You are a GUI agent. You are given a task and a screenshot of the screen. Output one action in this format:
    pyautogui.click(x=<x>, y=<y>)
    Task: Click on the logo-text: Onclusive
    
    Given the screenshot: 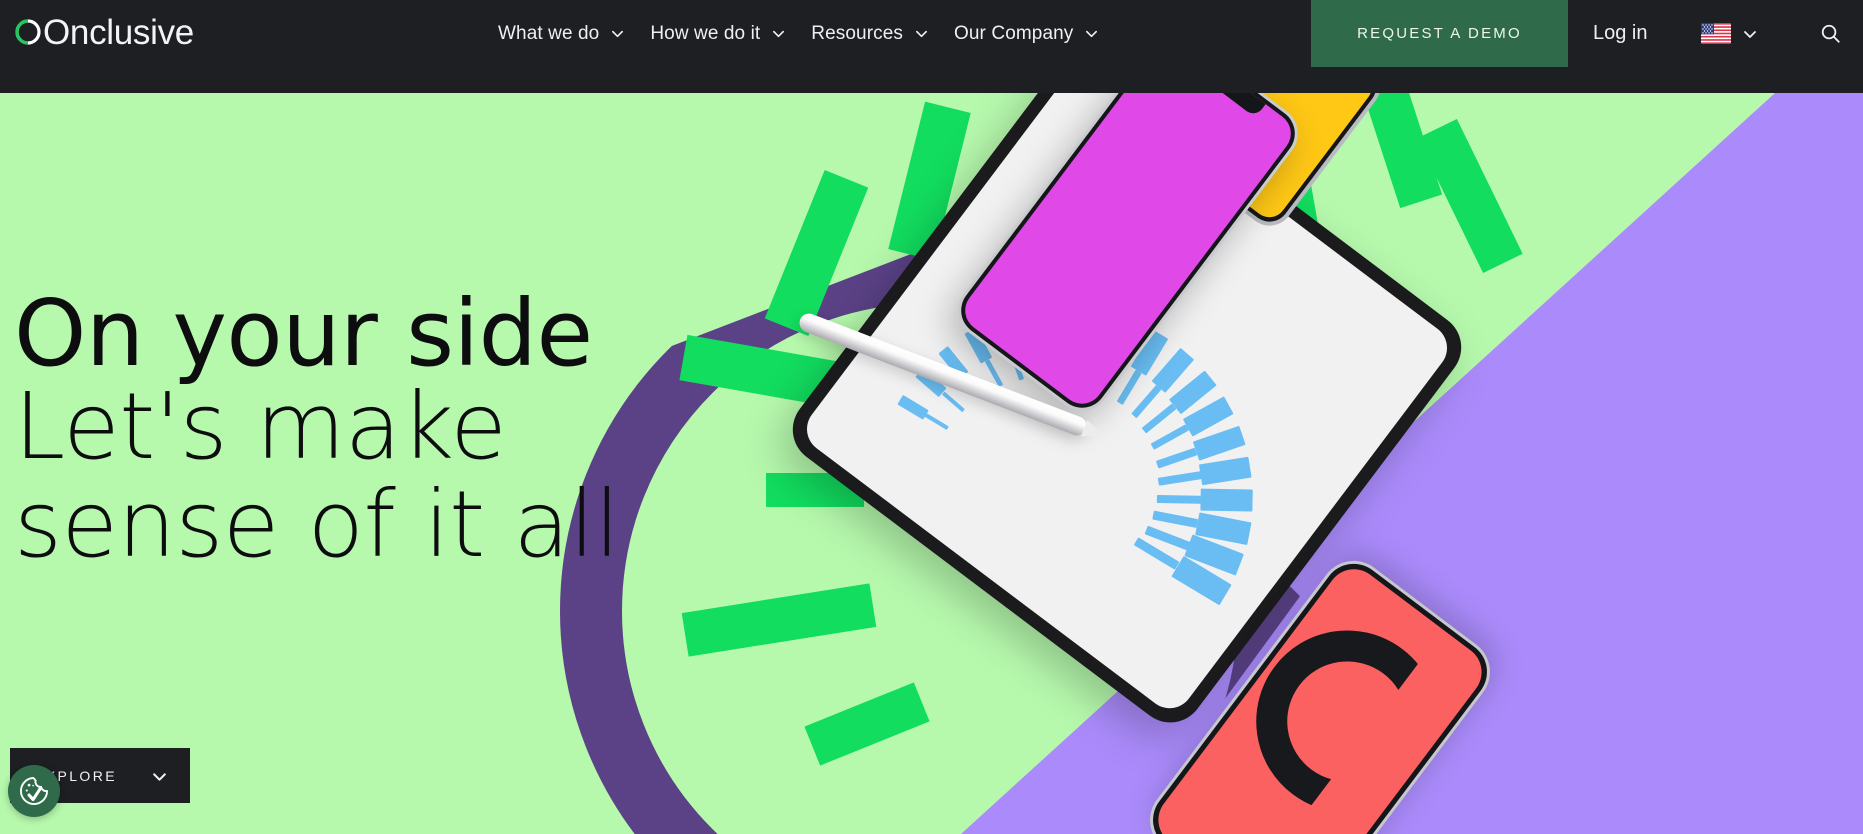 What is the action you would take?
    pyautogui.click(x=118, y=32)
    